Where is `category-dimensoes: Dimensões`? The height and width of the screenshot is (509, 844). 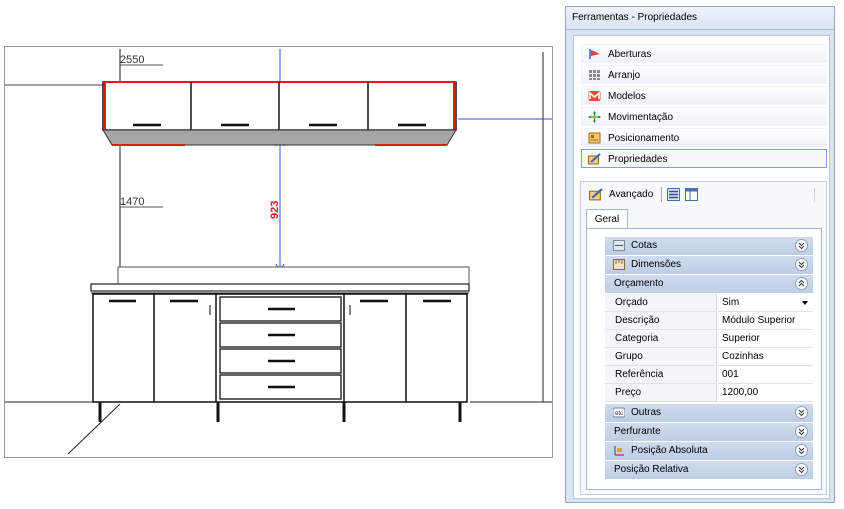 category-dimensoes: Dimensões is located at coordinates (709, 265).